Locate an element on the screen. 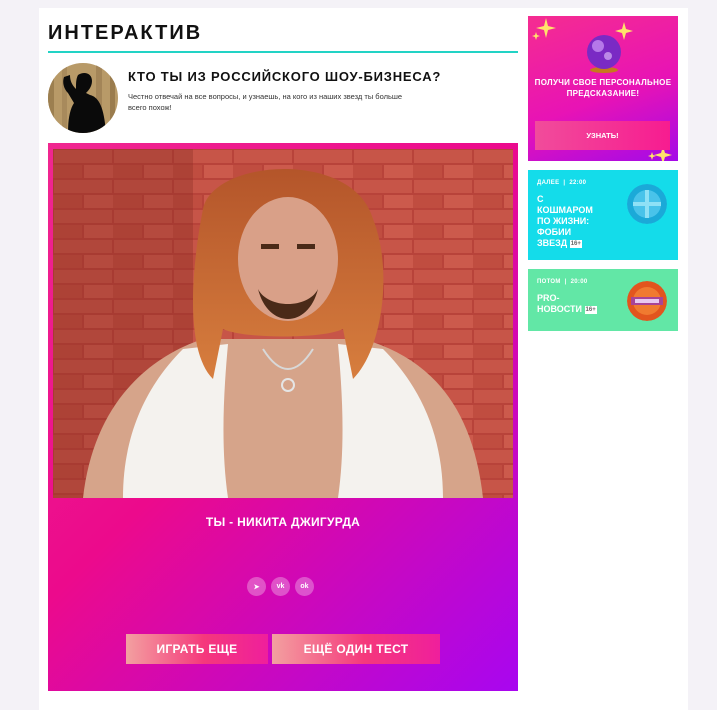 Image resolution: width=717 pixels, height=710 pixels. result-title: ТЫ - НИКИТА ДЖИГУРДА is located at coordinates (283, 522).